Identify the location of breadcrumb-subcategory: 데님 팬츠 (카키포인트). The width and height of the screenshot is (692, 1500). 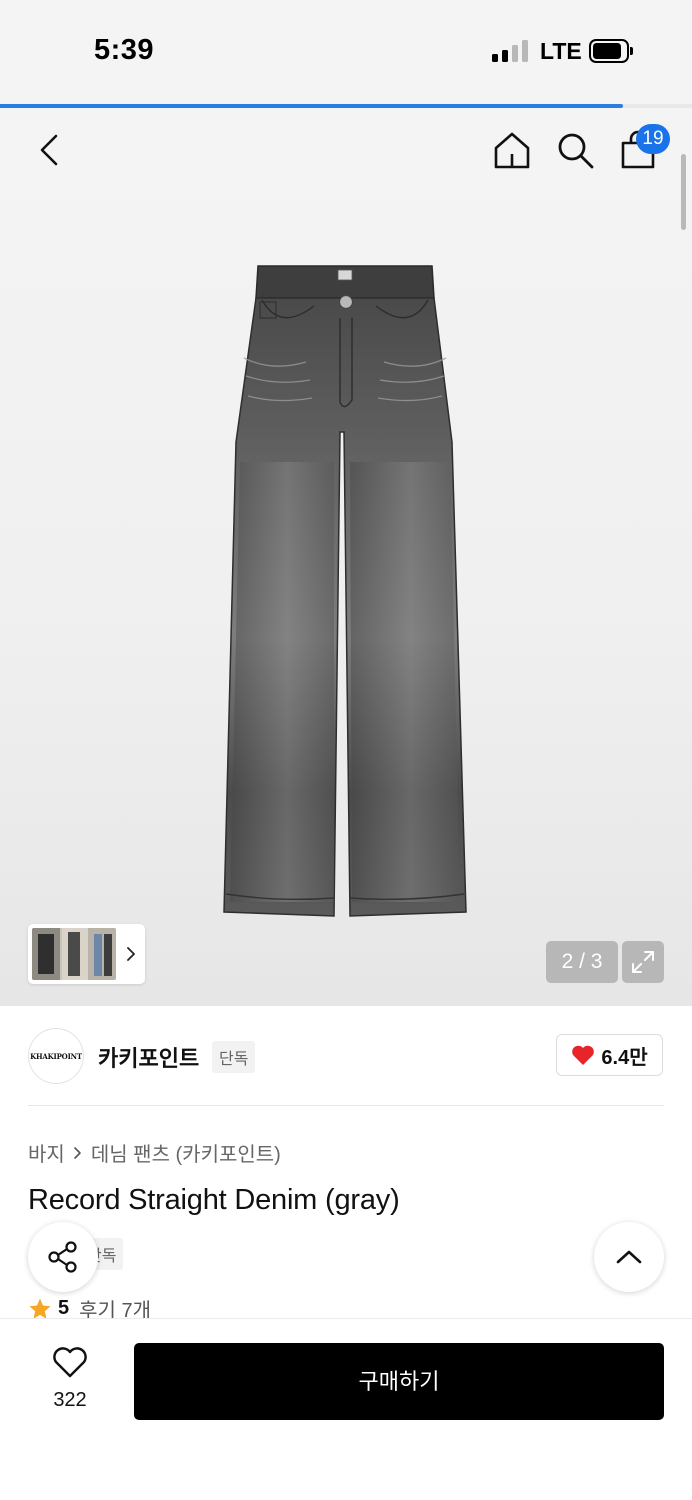
(186, 1152).